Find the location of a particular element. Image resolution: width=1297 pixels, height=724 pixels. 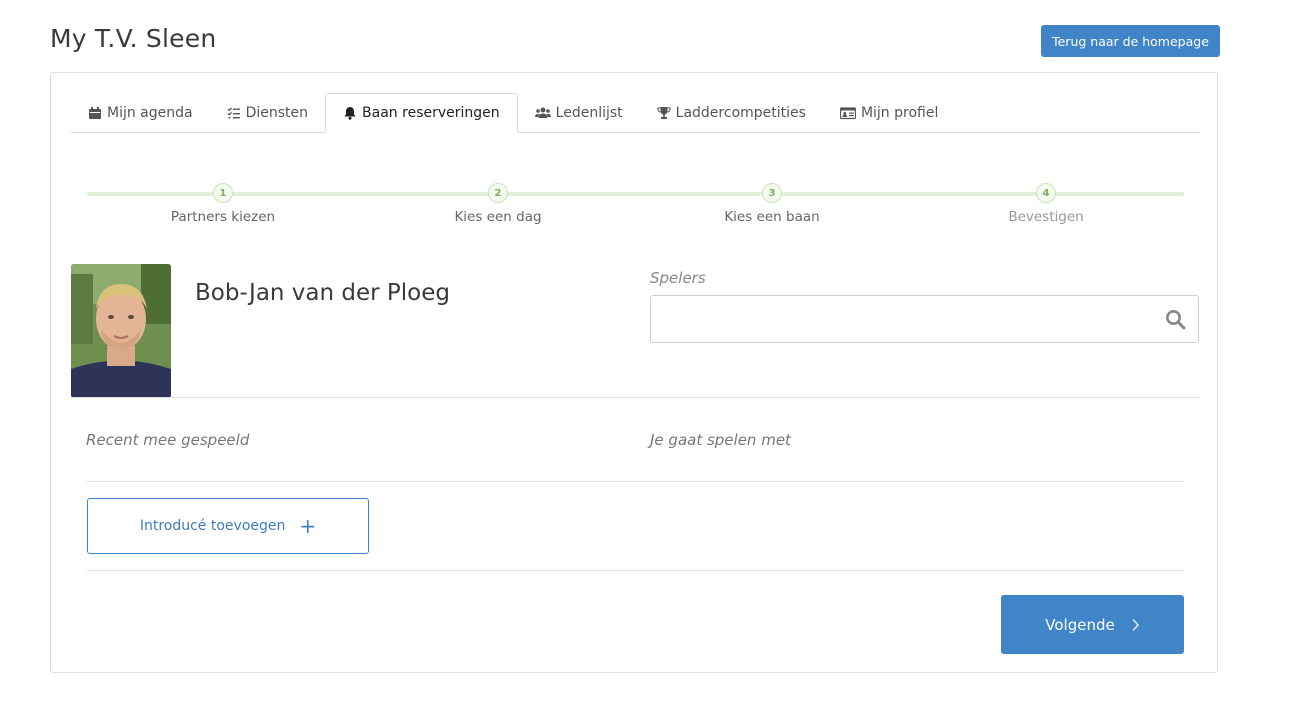

tab-label: Mijn agenda is located at coordinates (150, 112).